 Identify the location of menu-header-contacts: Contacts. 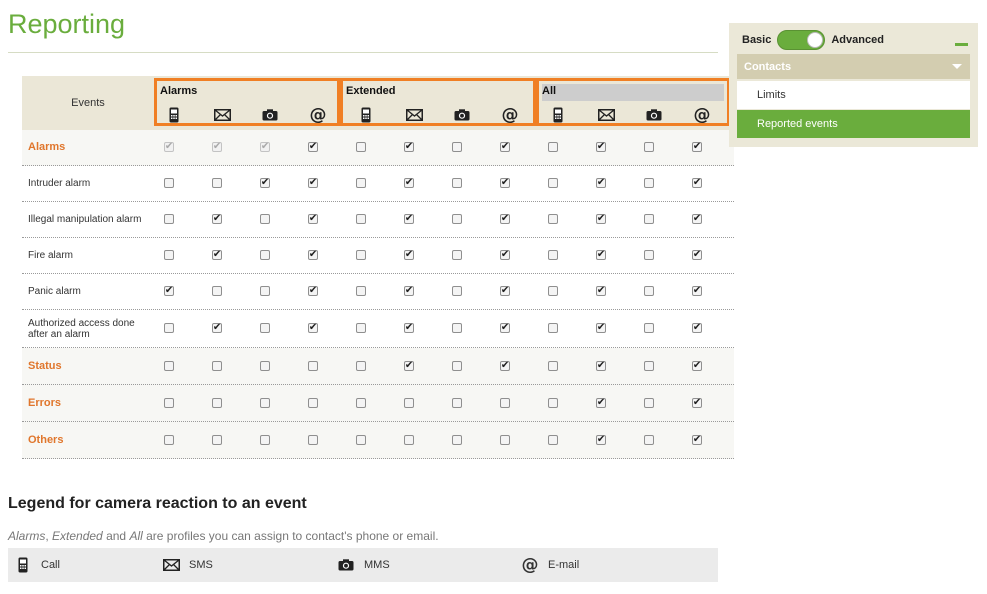
(853, 66).